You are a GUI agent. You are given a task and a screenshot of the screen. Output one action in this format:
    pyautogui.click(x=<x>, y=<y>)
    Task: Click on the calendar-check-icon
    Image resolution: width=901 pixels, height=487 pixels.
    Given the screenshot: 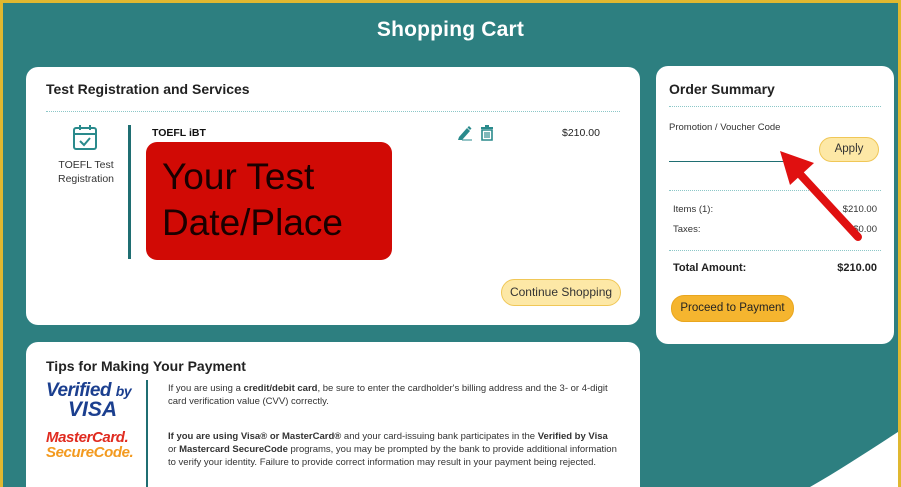 What is the action you would take?
    pyautogui.click(x=85, y=137)
    